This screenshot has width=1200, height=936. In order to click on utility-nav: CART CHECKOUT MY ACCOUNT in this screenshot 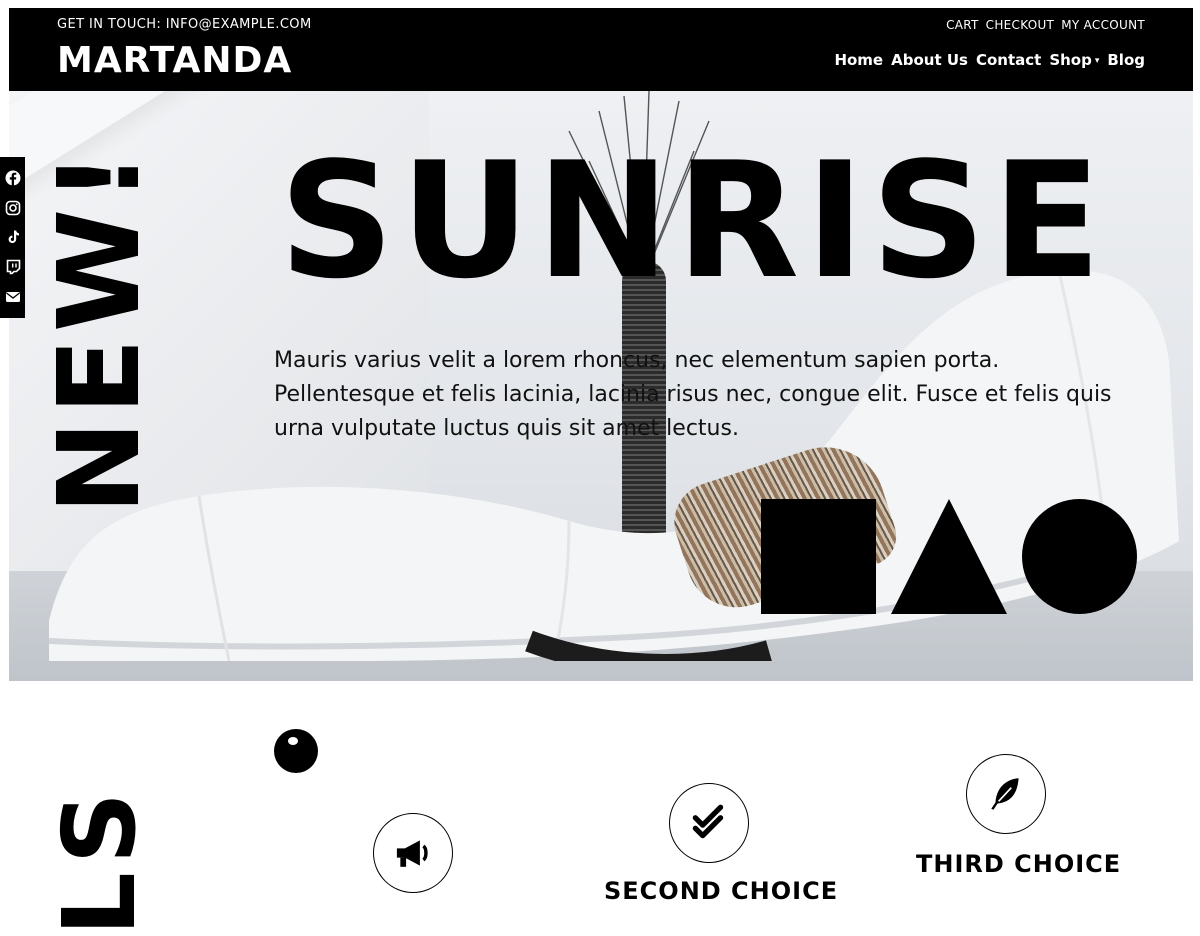, I will do `click(1045, 25)`.